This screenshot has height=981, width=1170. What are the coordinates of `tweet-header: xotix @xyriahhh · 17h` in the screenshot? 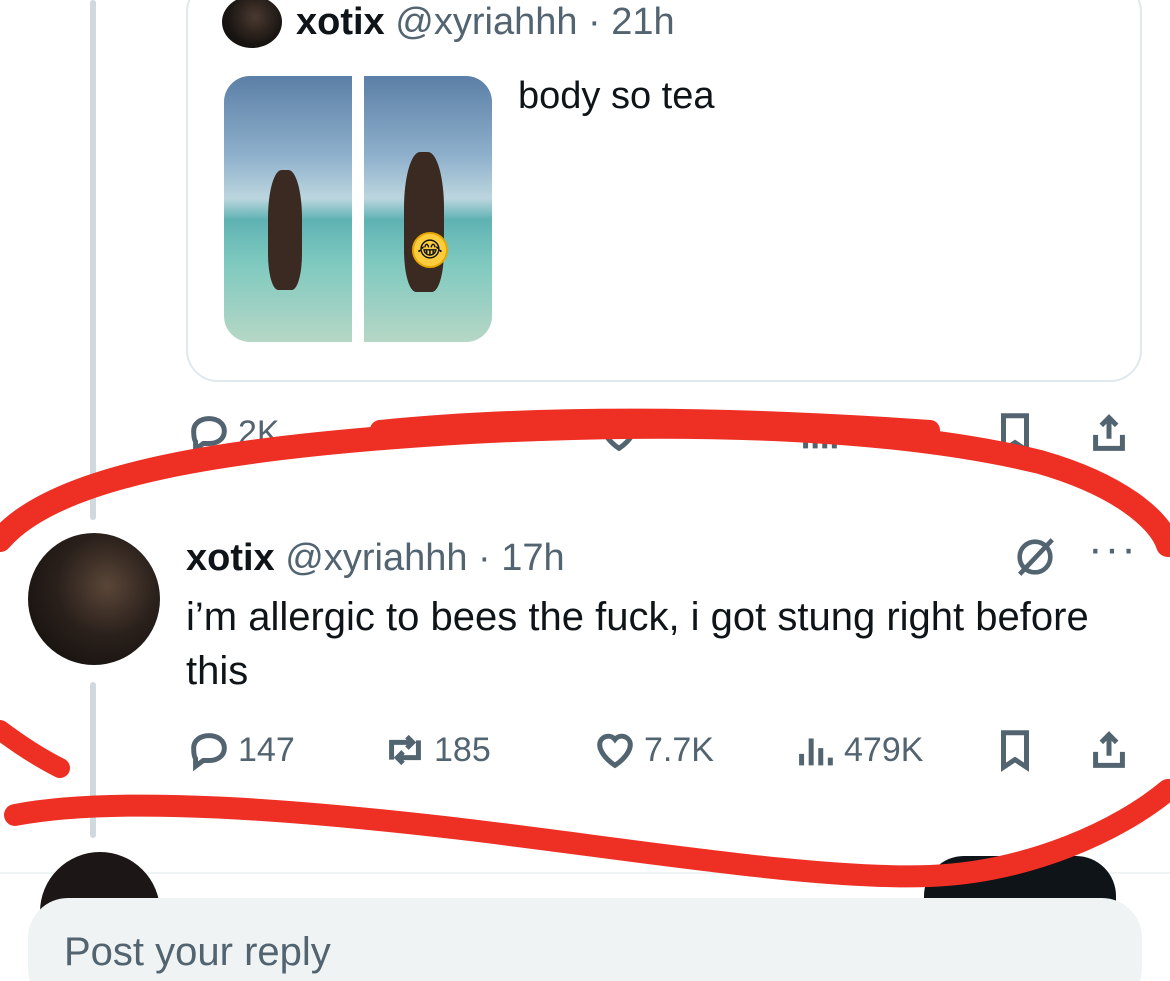 It's located at (375, 558).